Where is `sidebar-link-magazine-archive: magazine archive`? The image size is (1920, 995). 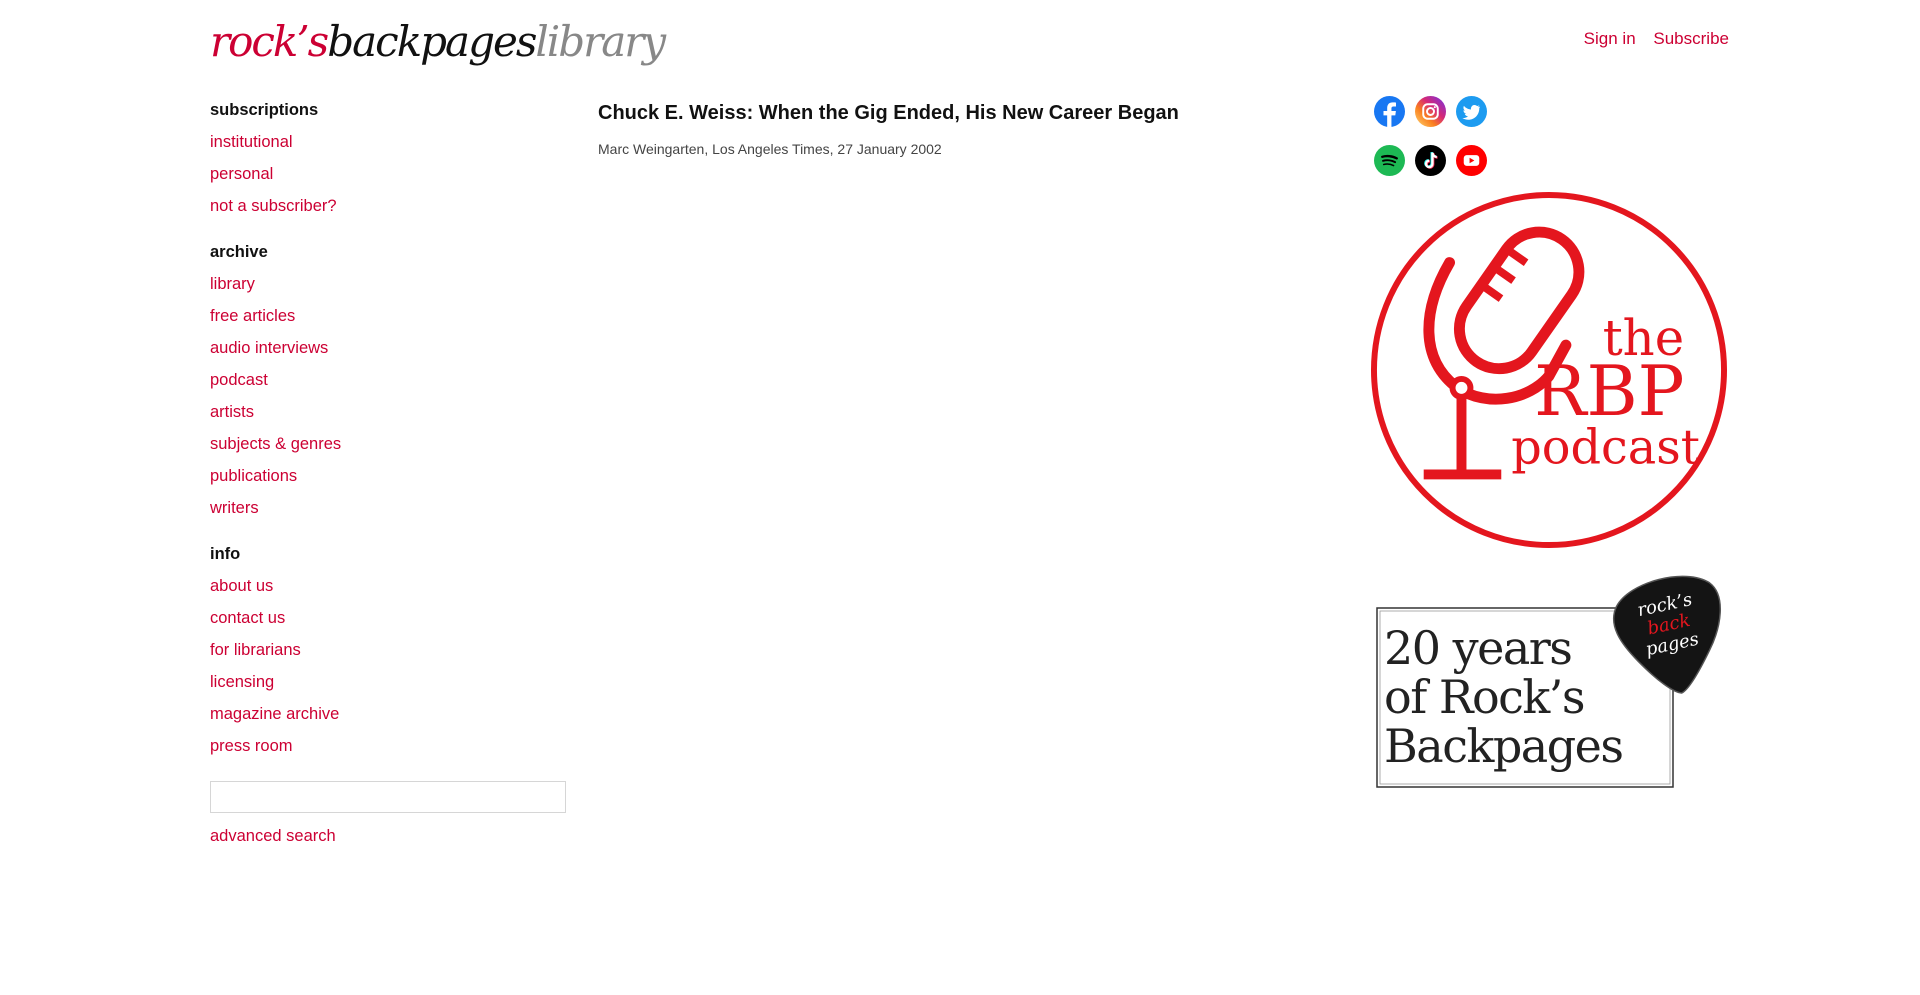 sidebar-link-magazine-archive: magazine archive is located at coordinates (390, 714).